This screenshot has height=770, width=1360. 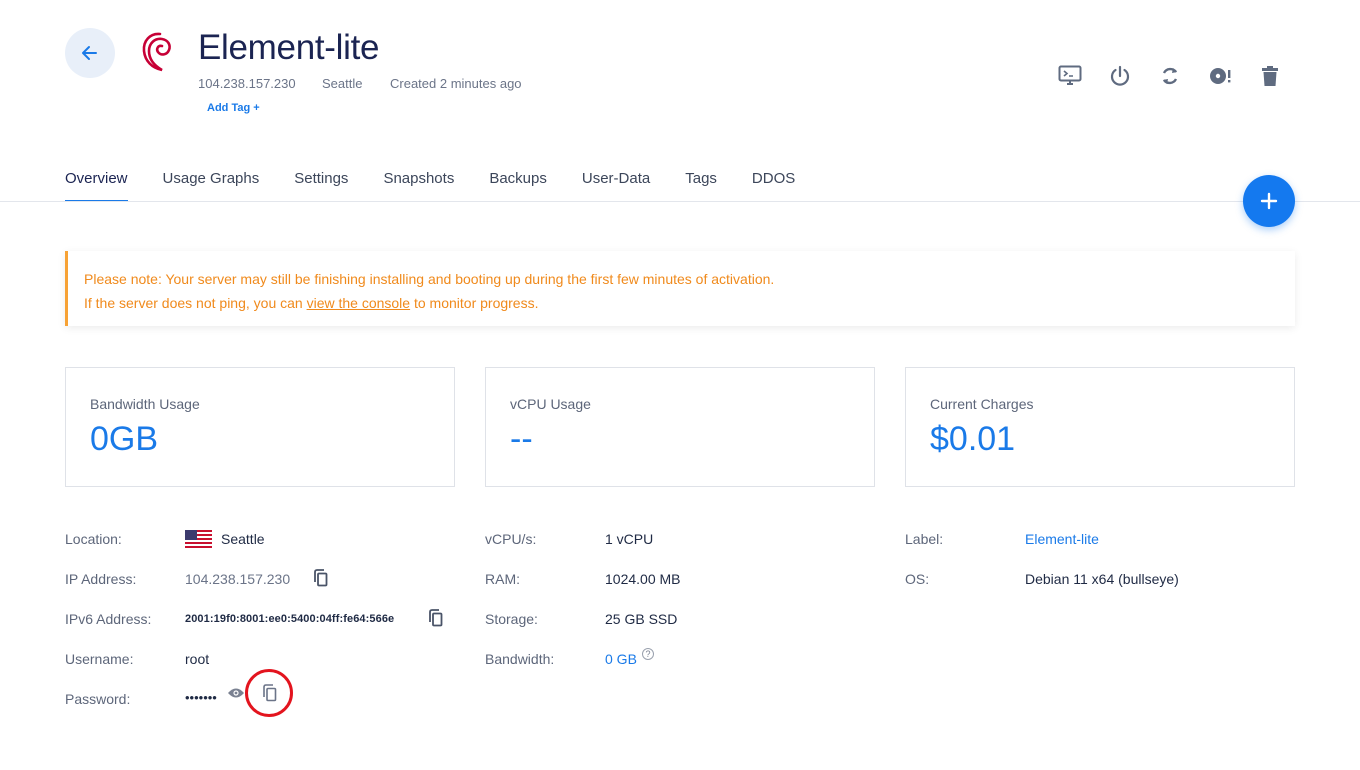 What do you see at coordinates (158, 53) in the screenshot?
I see `debian-logo` at bounding box center [158, 53].